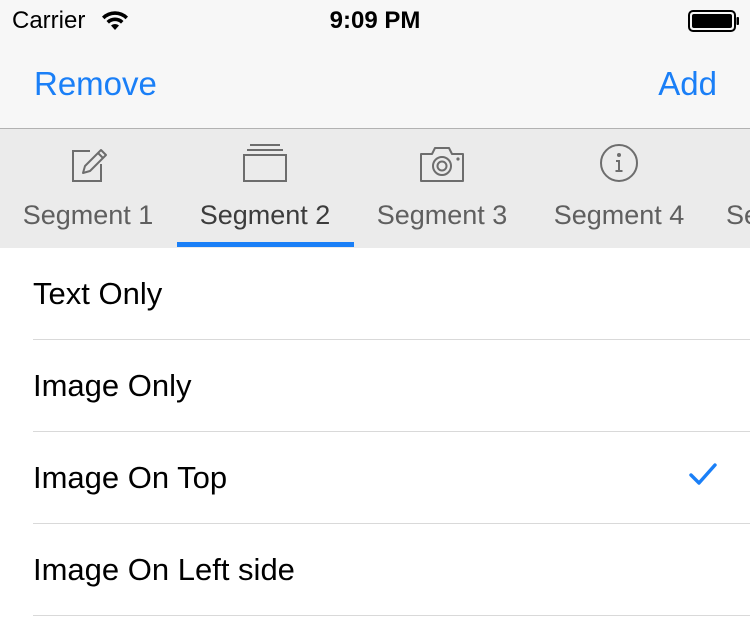  I want to click on segment-3: Segment 3, so click(442, 188).